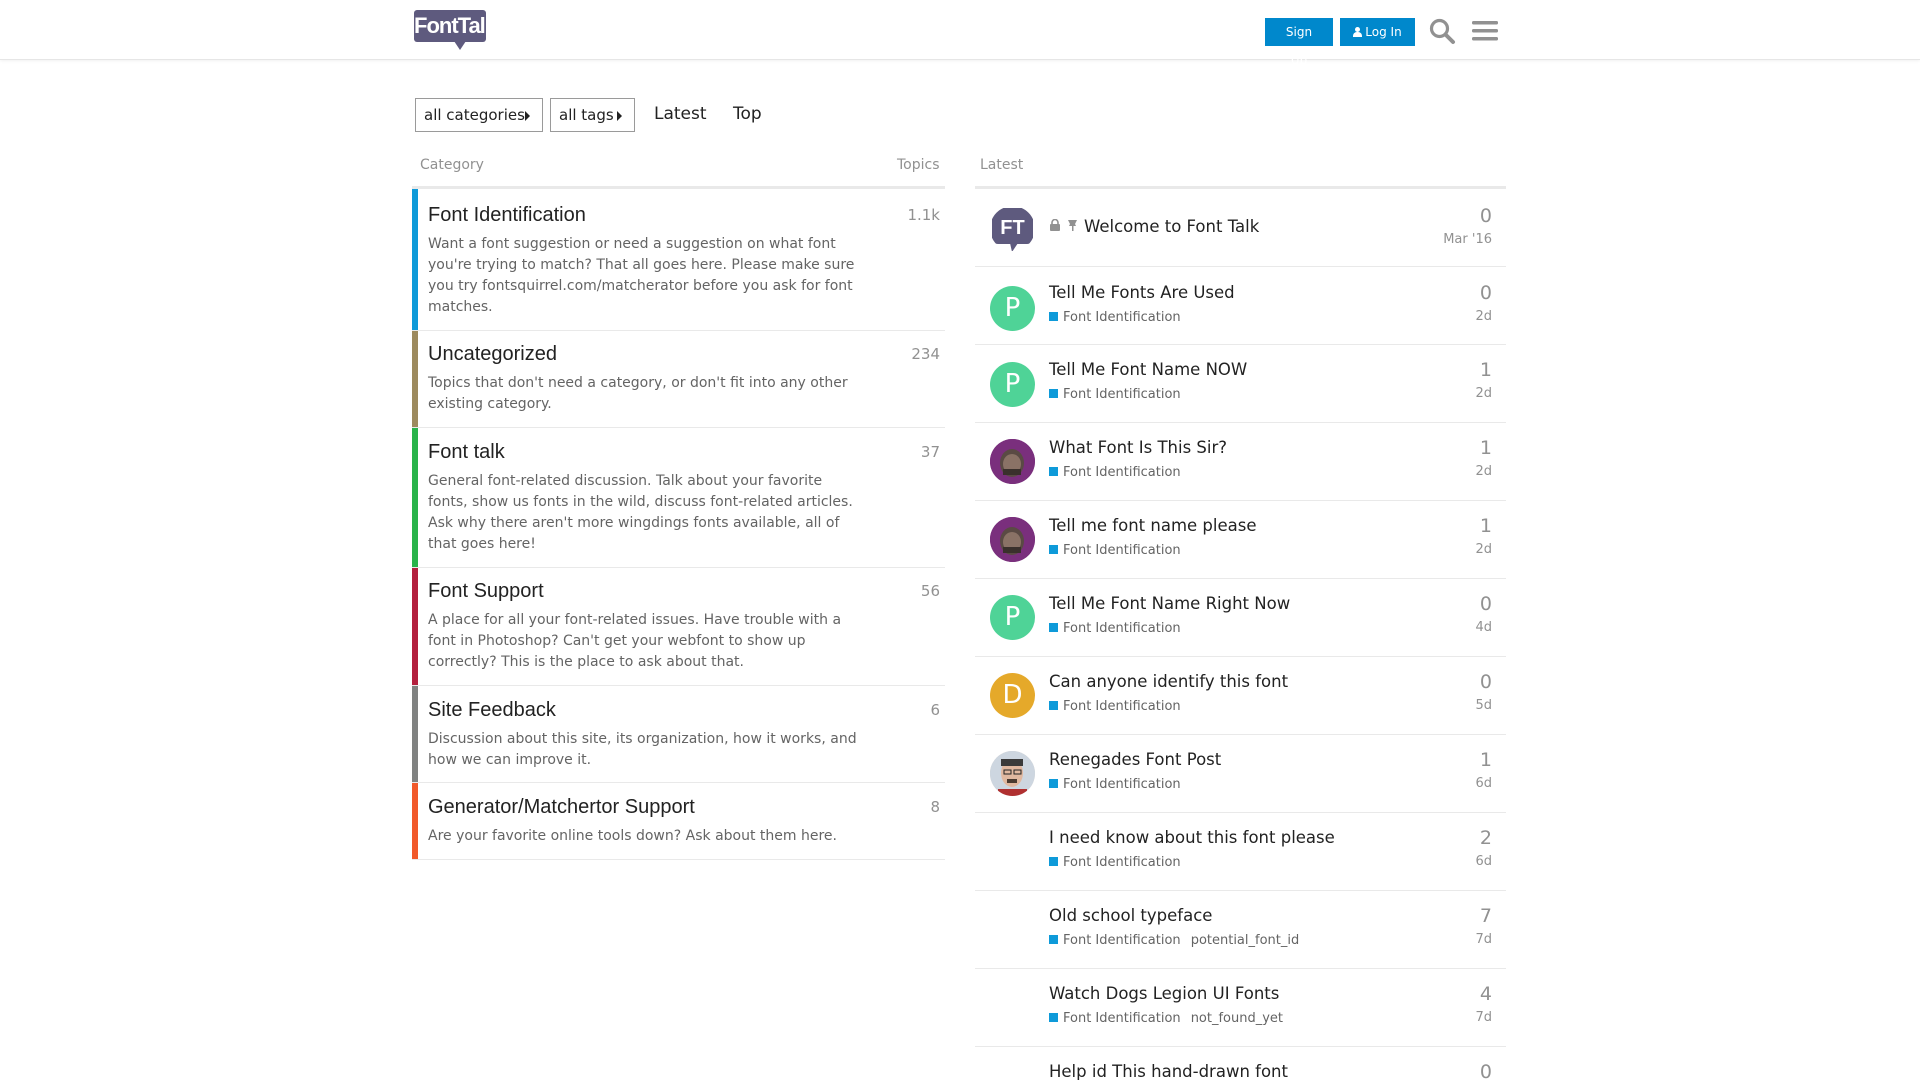  I want to click on avatar: D, so click(1012, 695).